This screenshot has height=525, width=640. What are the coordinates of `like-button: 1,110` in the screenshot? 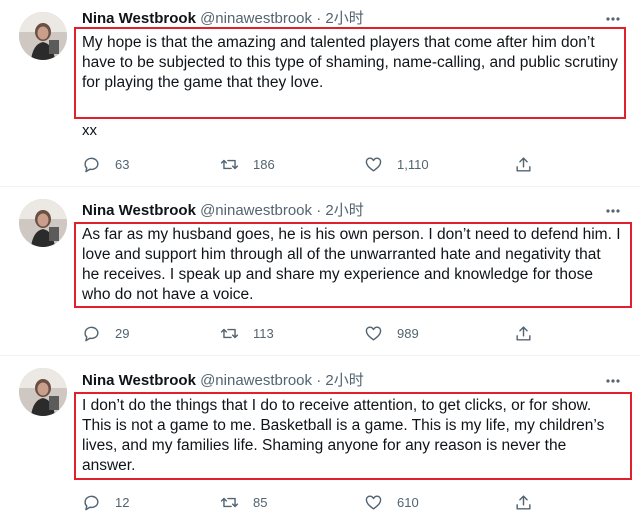 It's located at (396, 164).